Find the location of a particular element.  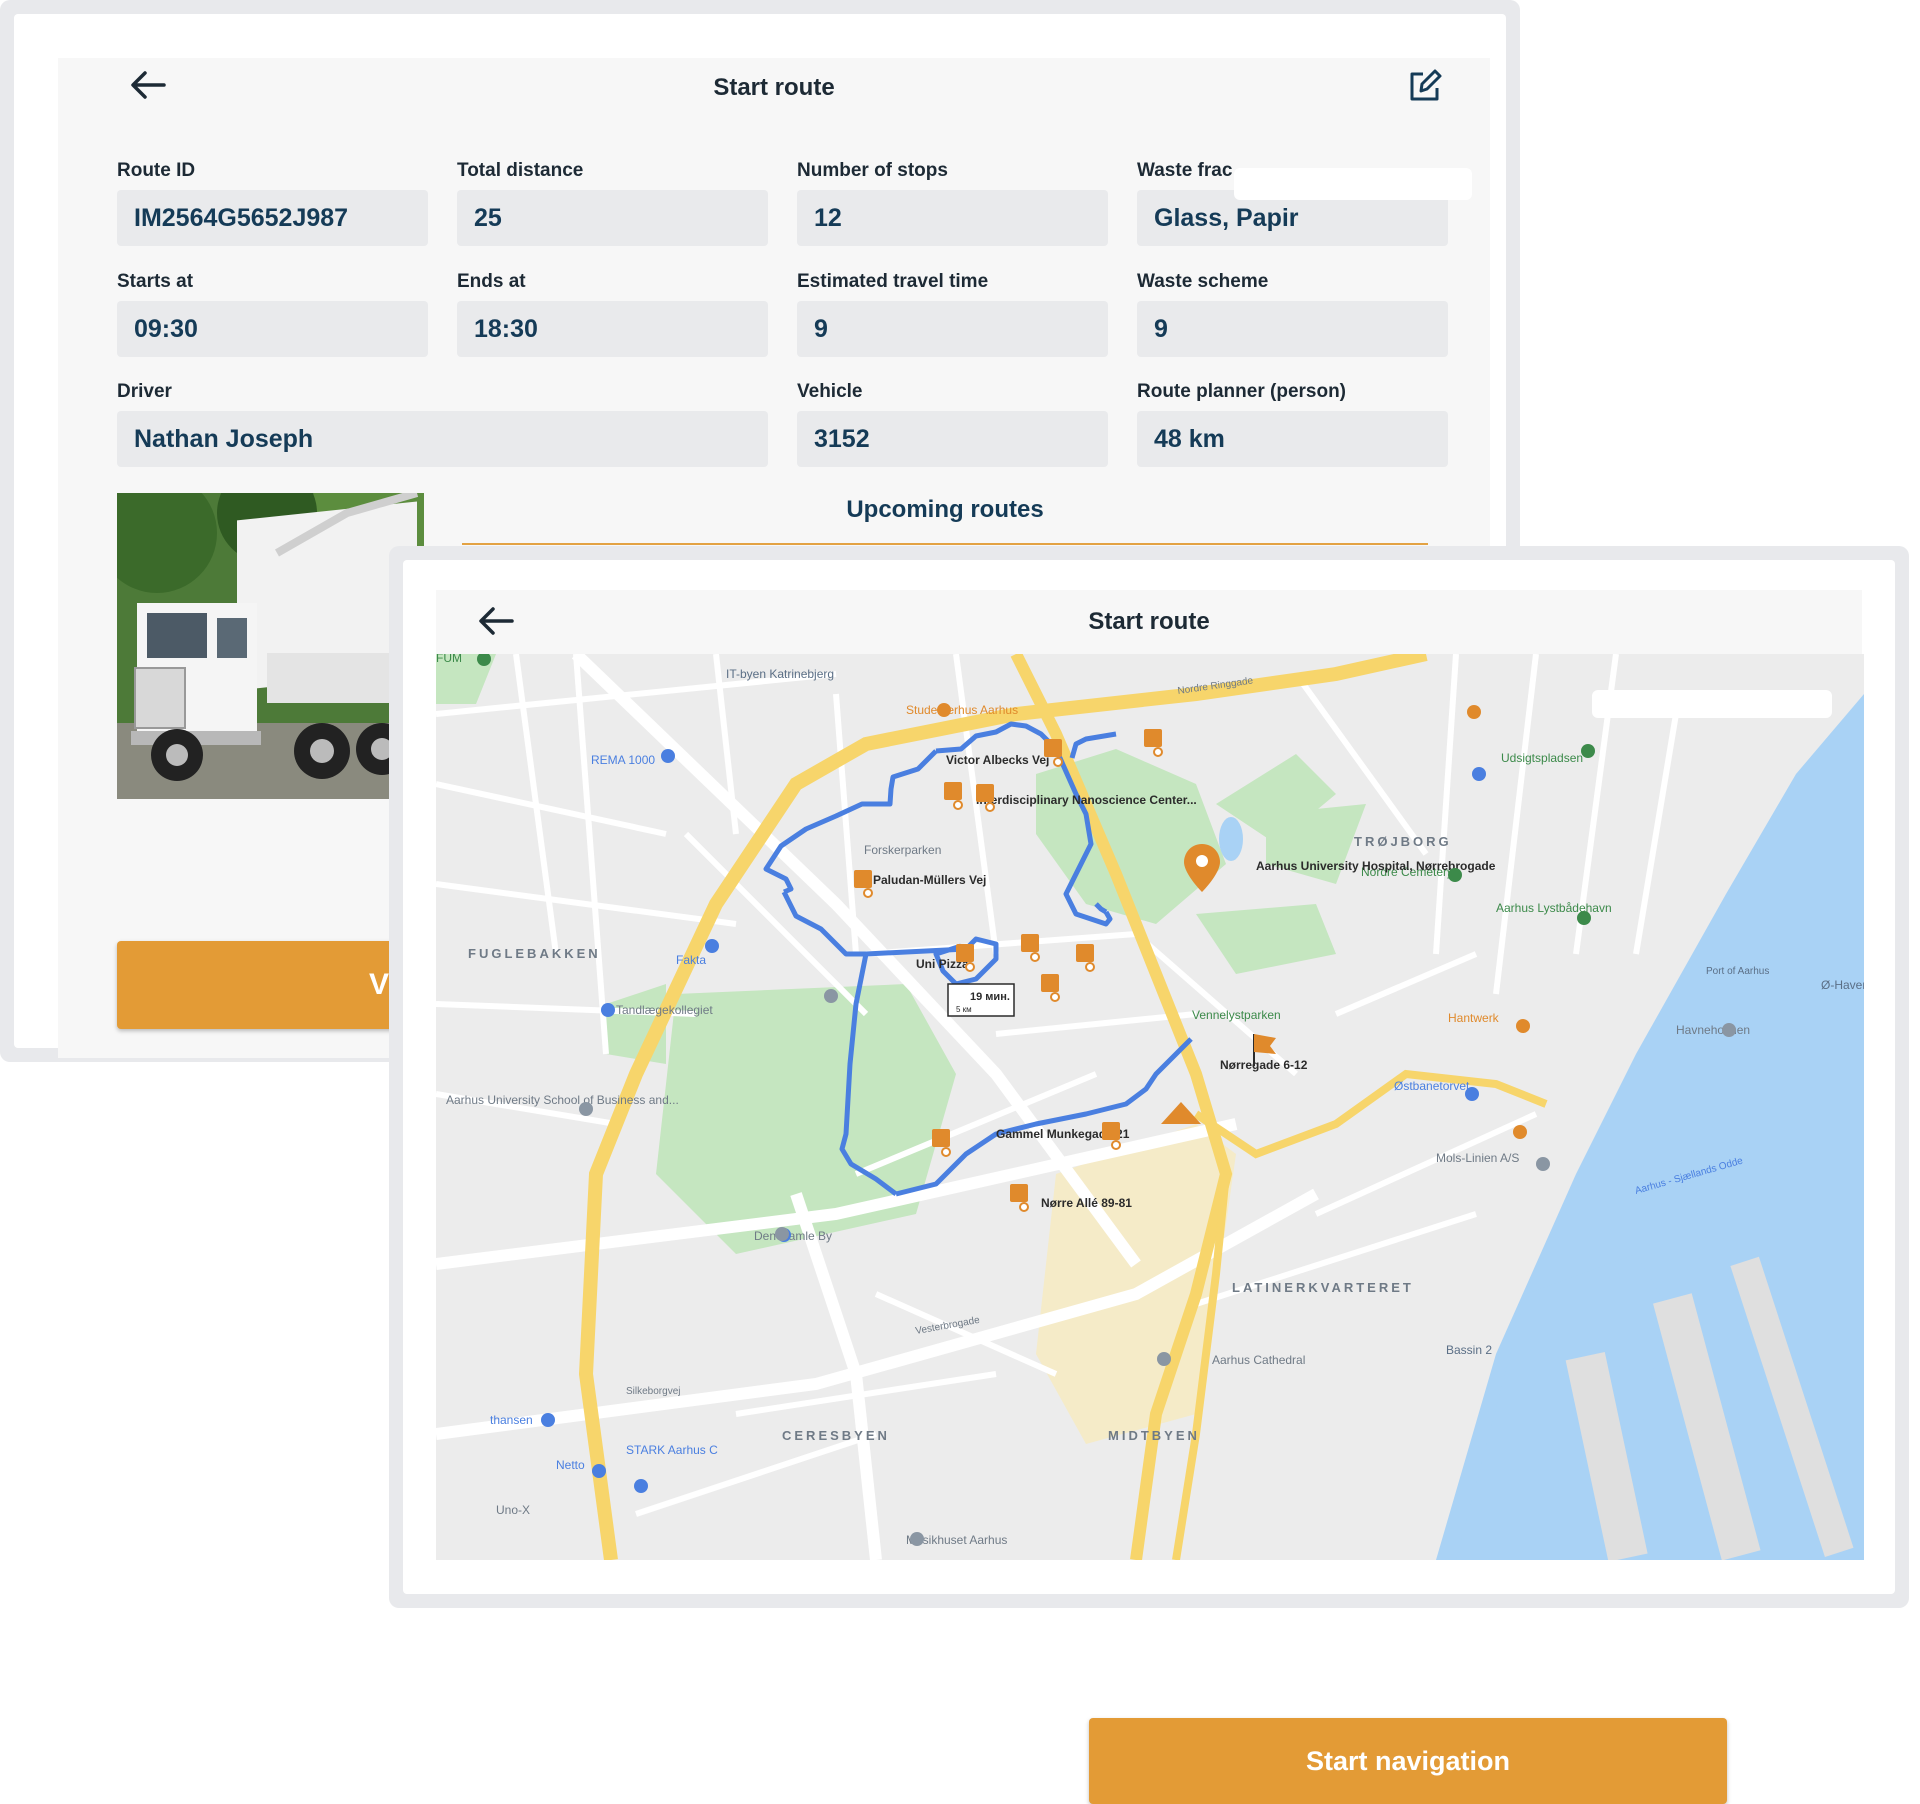

poi-label: REMA 1000 is located at coordinates (623, 760).